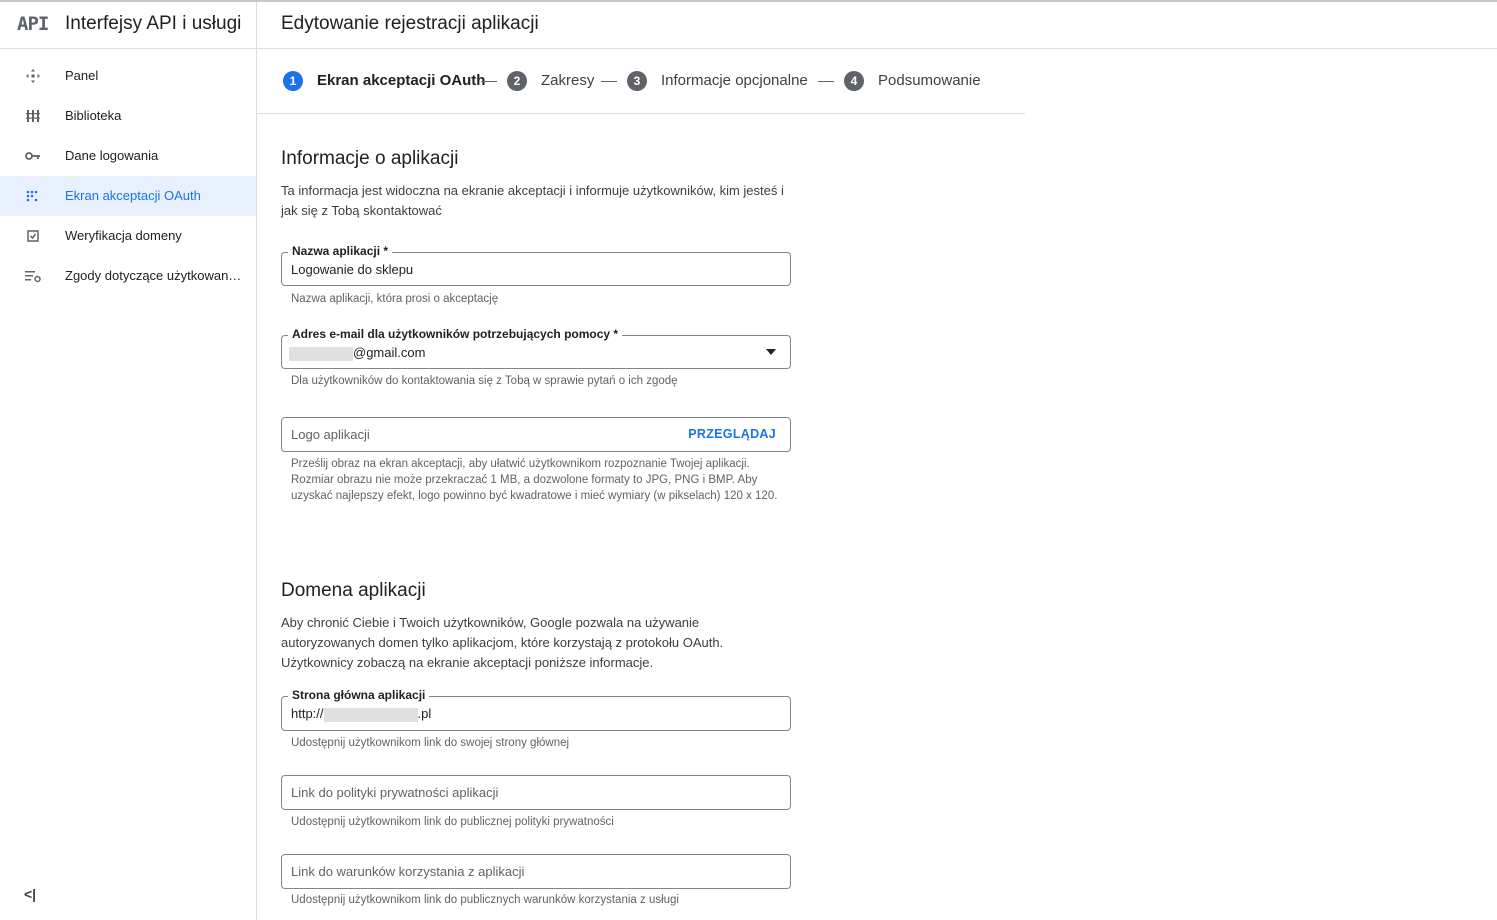 The width and height of the screenshot is (1497, 920). What do you see at coordinates (567, 80) in the screenshot?
I see `step-2-label: Zakresy` at bounding box center [567, 80].